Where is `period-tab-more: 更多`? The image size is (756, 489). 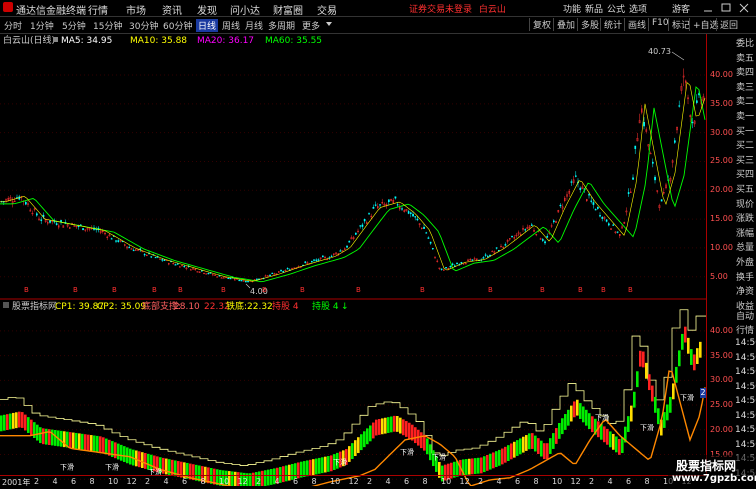
period-tab-more: 更多 is located at coordinates (311, 25).